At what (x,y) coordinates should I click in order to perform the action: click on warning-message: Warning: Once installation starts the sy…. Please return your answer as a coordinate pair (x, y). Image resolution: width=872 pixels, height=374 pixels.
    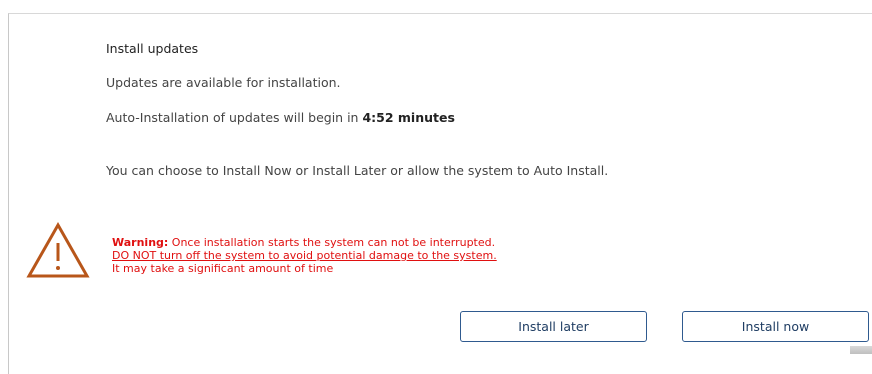
    Looking at the image, I should click on (304, 255).